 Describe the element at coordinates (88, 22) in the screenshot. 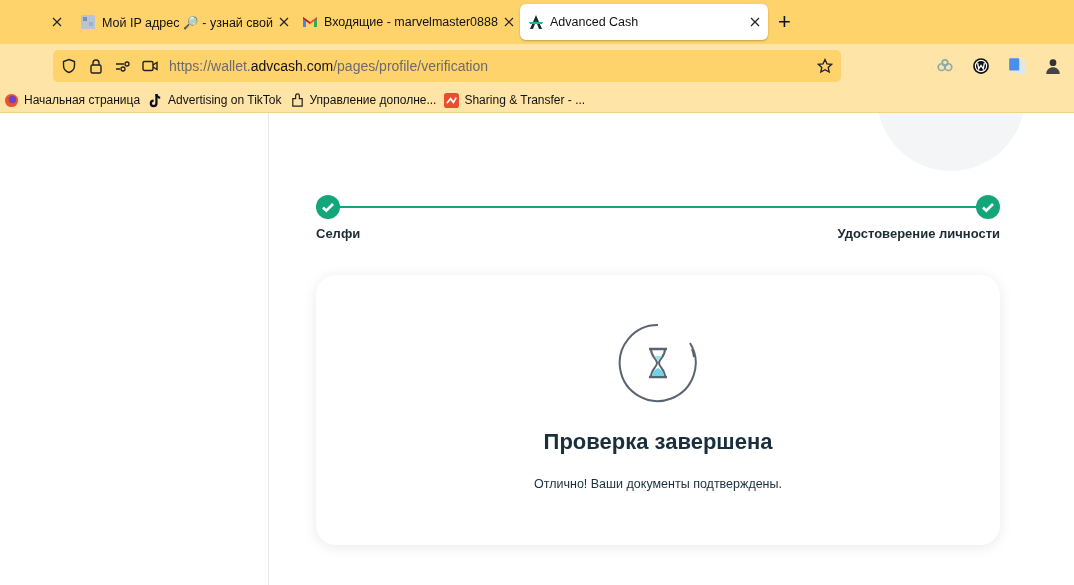

I see `site-favicon-icon` at that location.